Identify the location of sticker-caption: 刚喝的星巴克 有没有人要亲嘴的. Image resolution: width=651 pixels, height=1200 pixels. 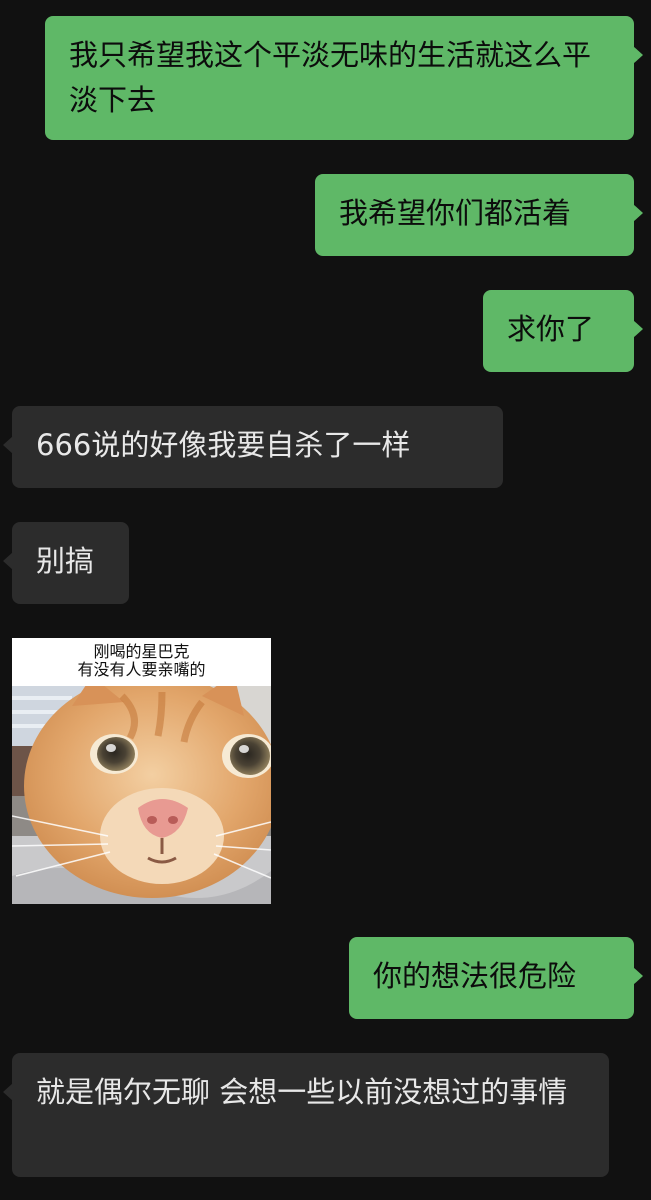
(141, 662).